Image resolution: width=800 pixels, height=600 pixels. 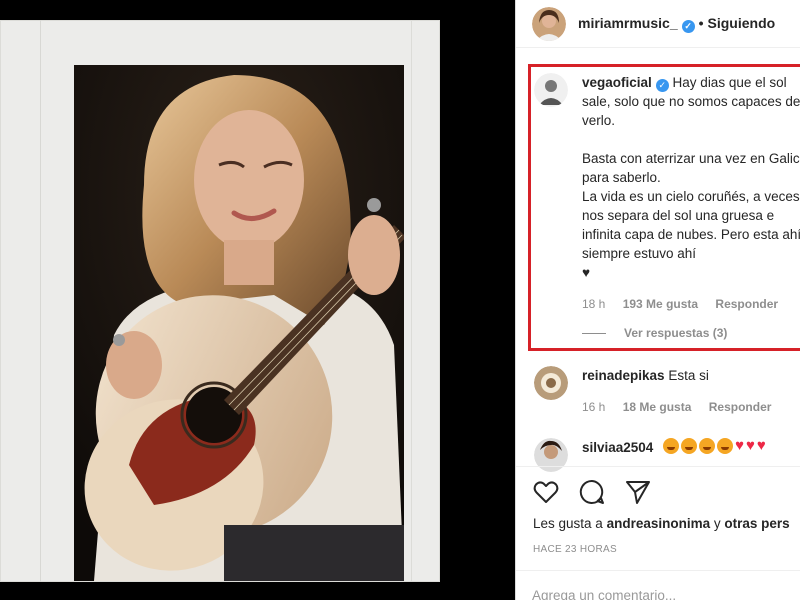 I want to click on comment-input-divider, so click(x=658, y=570).